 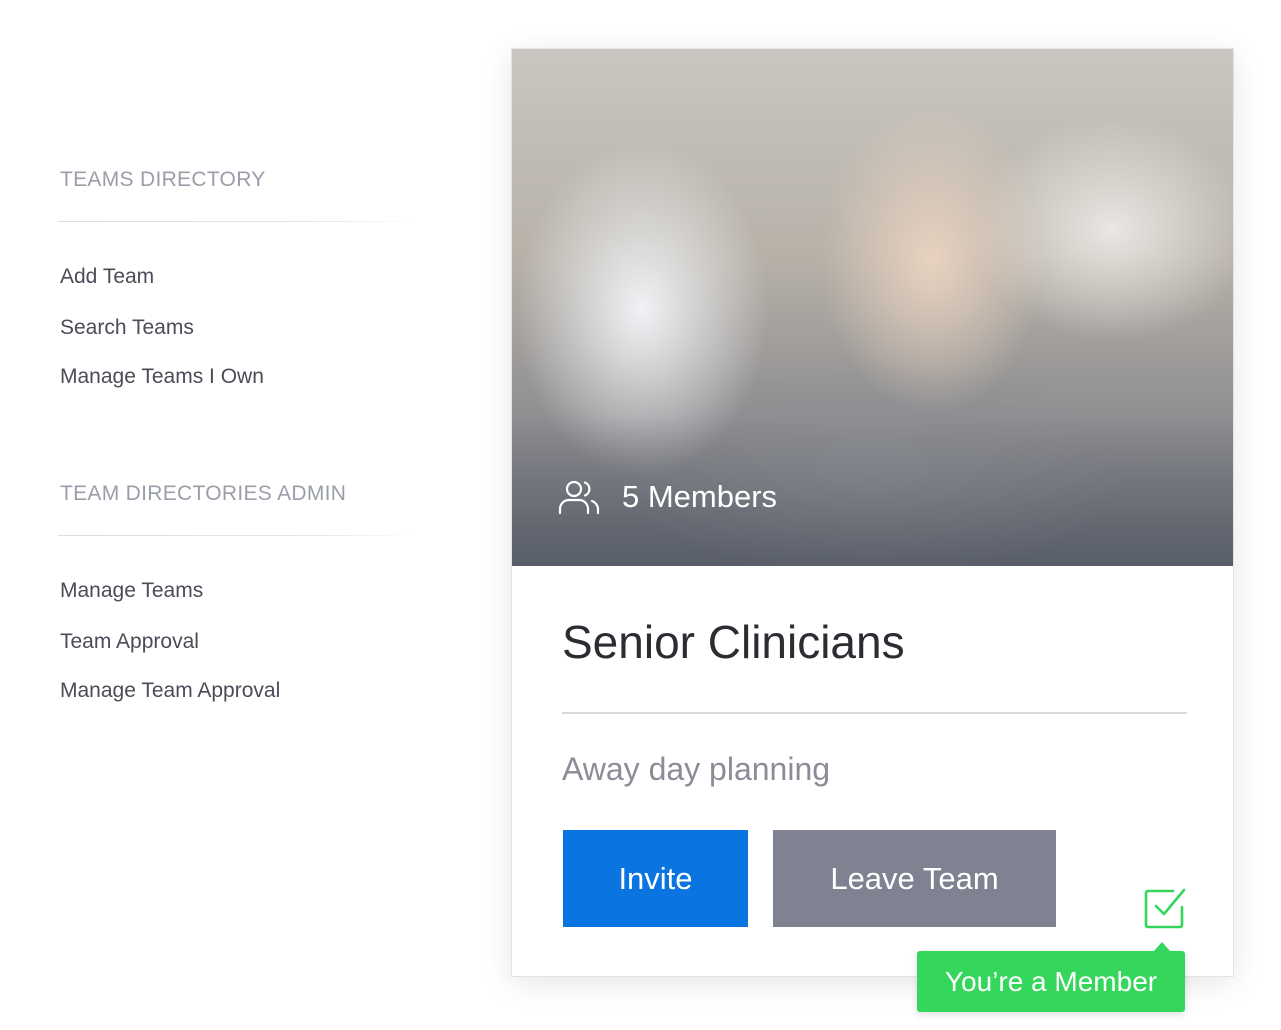 I want to click on invite-button: Invite, so click(x=655, y=878).